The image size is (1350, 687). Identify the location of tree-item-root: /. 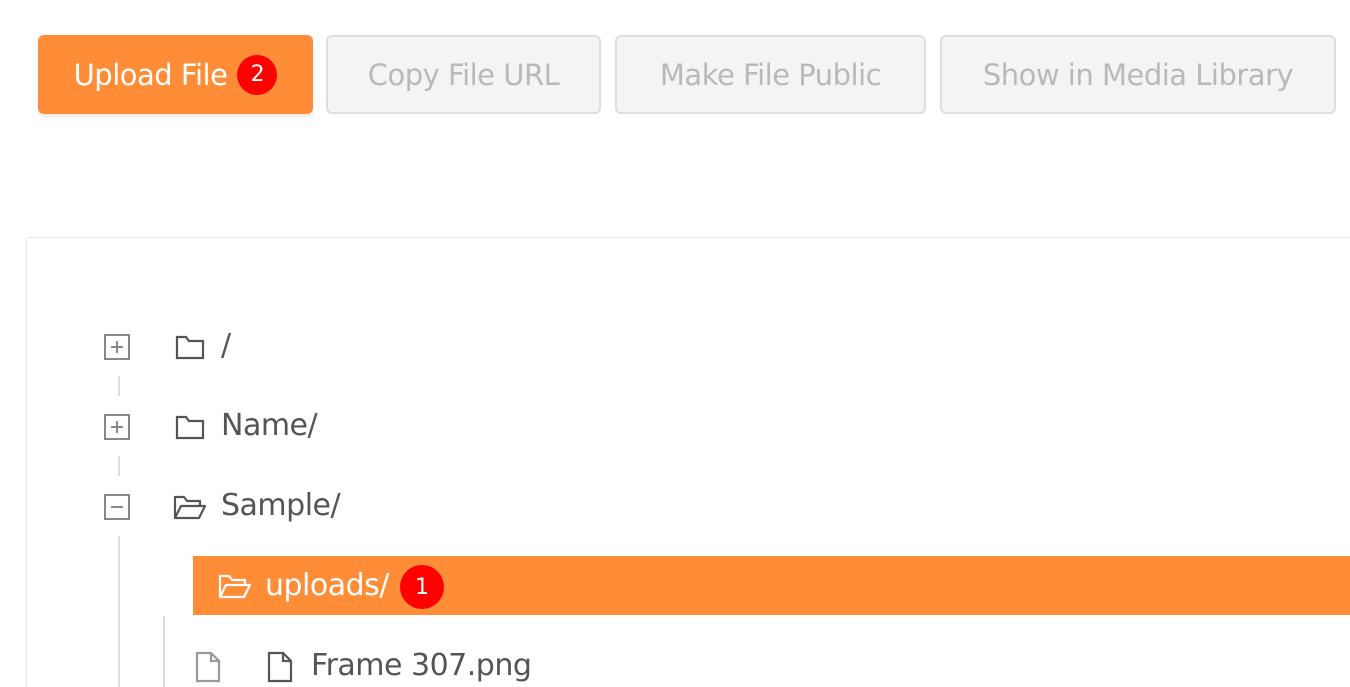
(226, 346).